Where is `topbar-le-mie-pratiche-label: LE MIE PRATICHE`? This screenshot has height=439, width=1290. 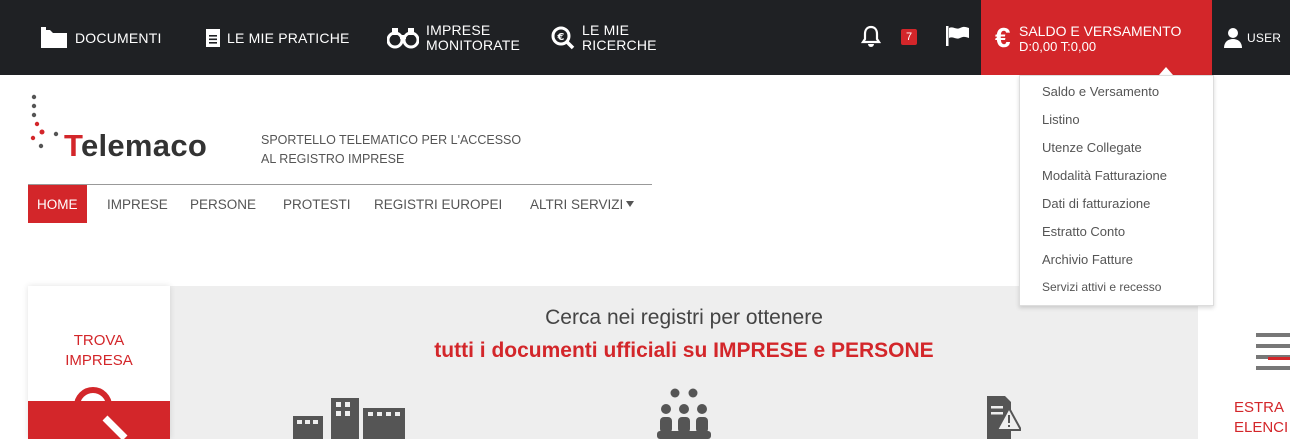 topbar-le-mie-pratiche-label: LE MIE PRATICHE is located at coordinates (288, 37).